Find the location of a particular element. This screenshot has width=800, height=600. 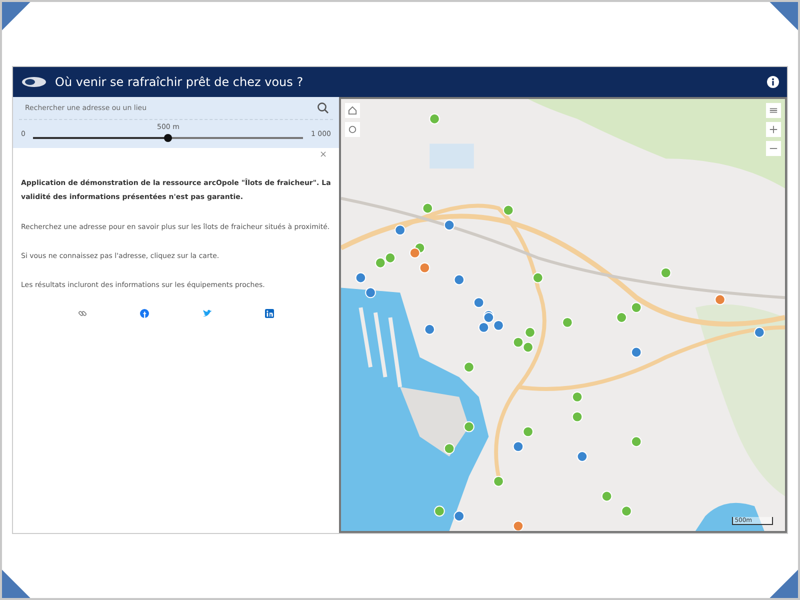

app-title: Où venir se rafraîchir prêt de chez vous ? is located at coordinates (179, 82).